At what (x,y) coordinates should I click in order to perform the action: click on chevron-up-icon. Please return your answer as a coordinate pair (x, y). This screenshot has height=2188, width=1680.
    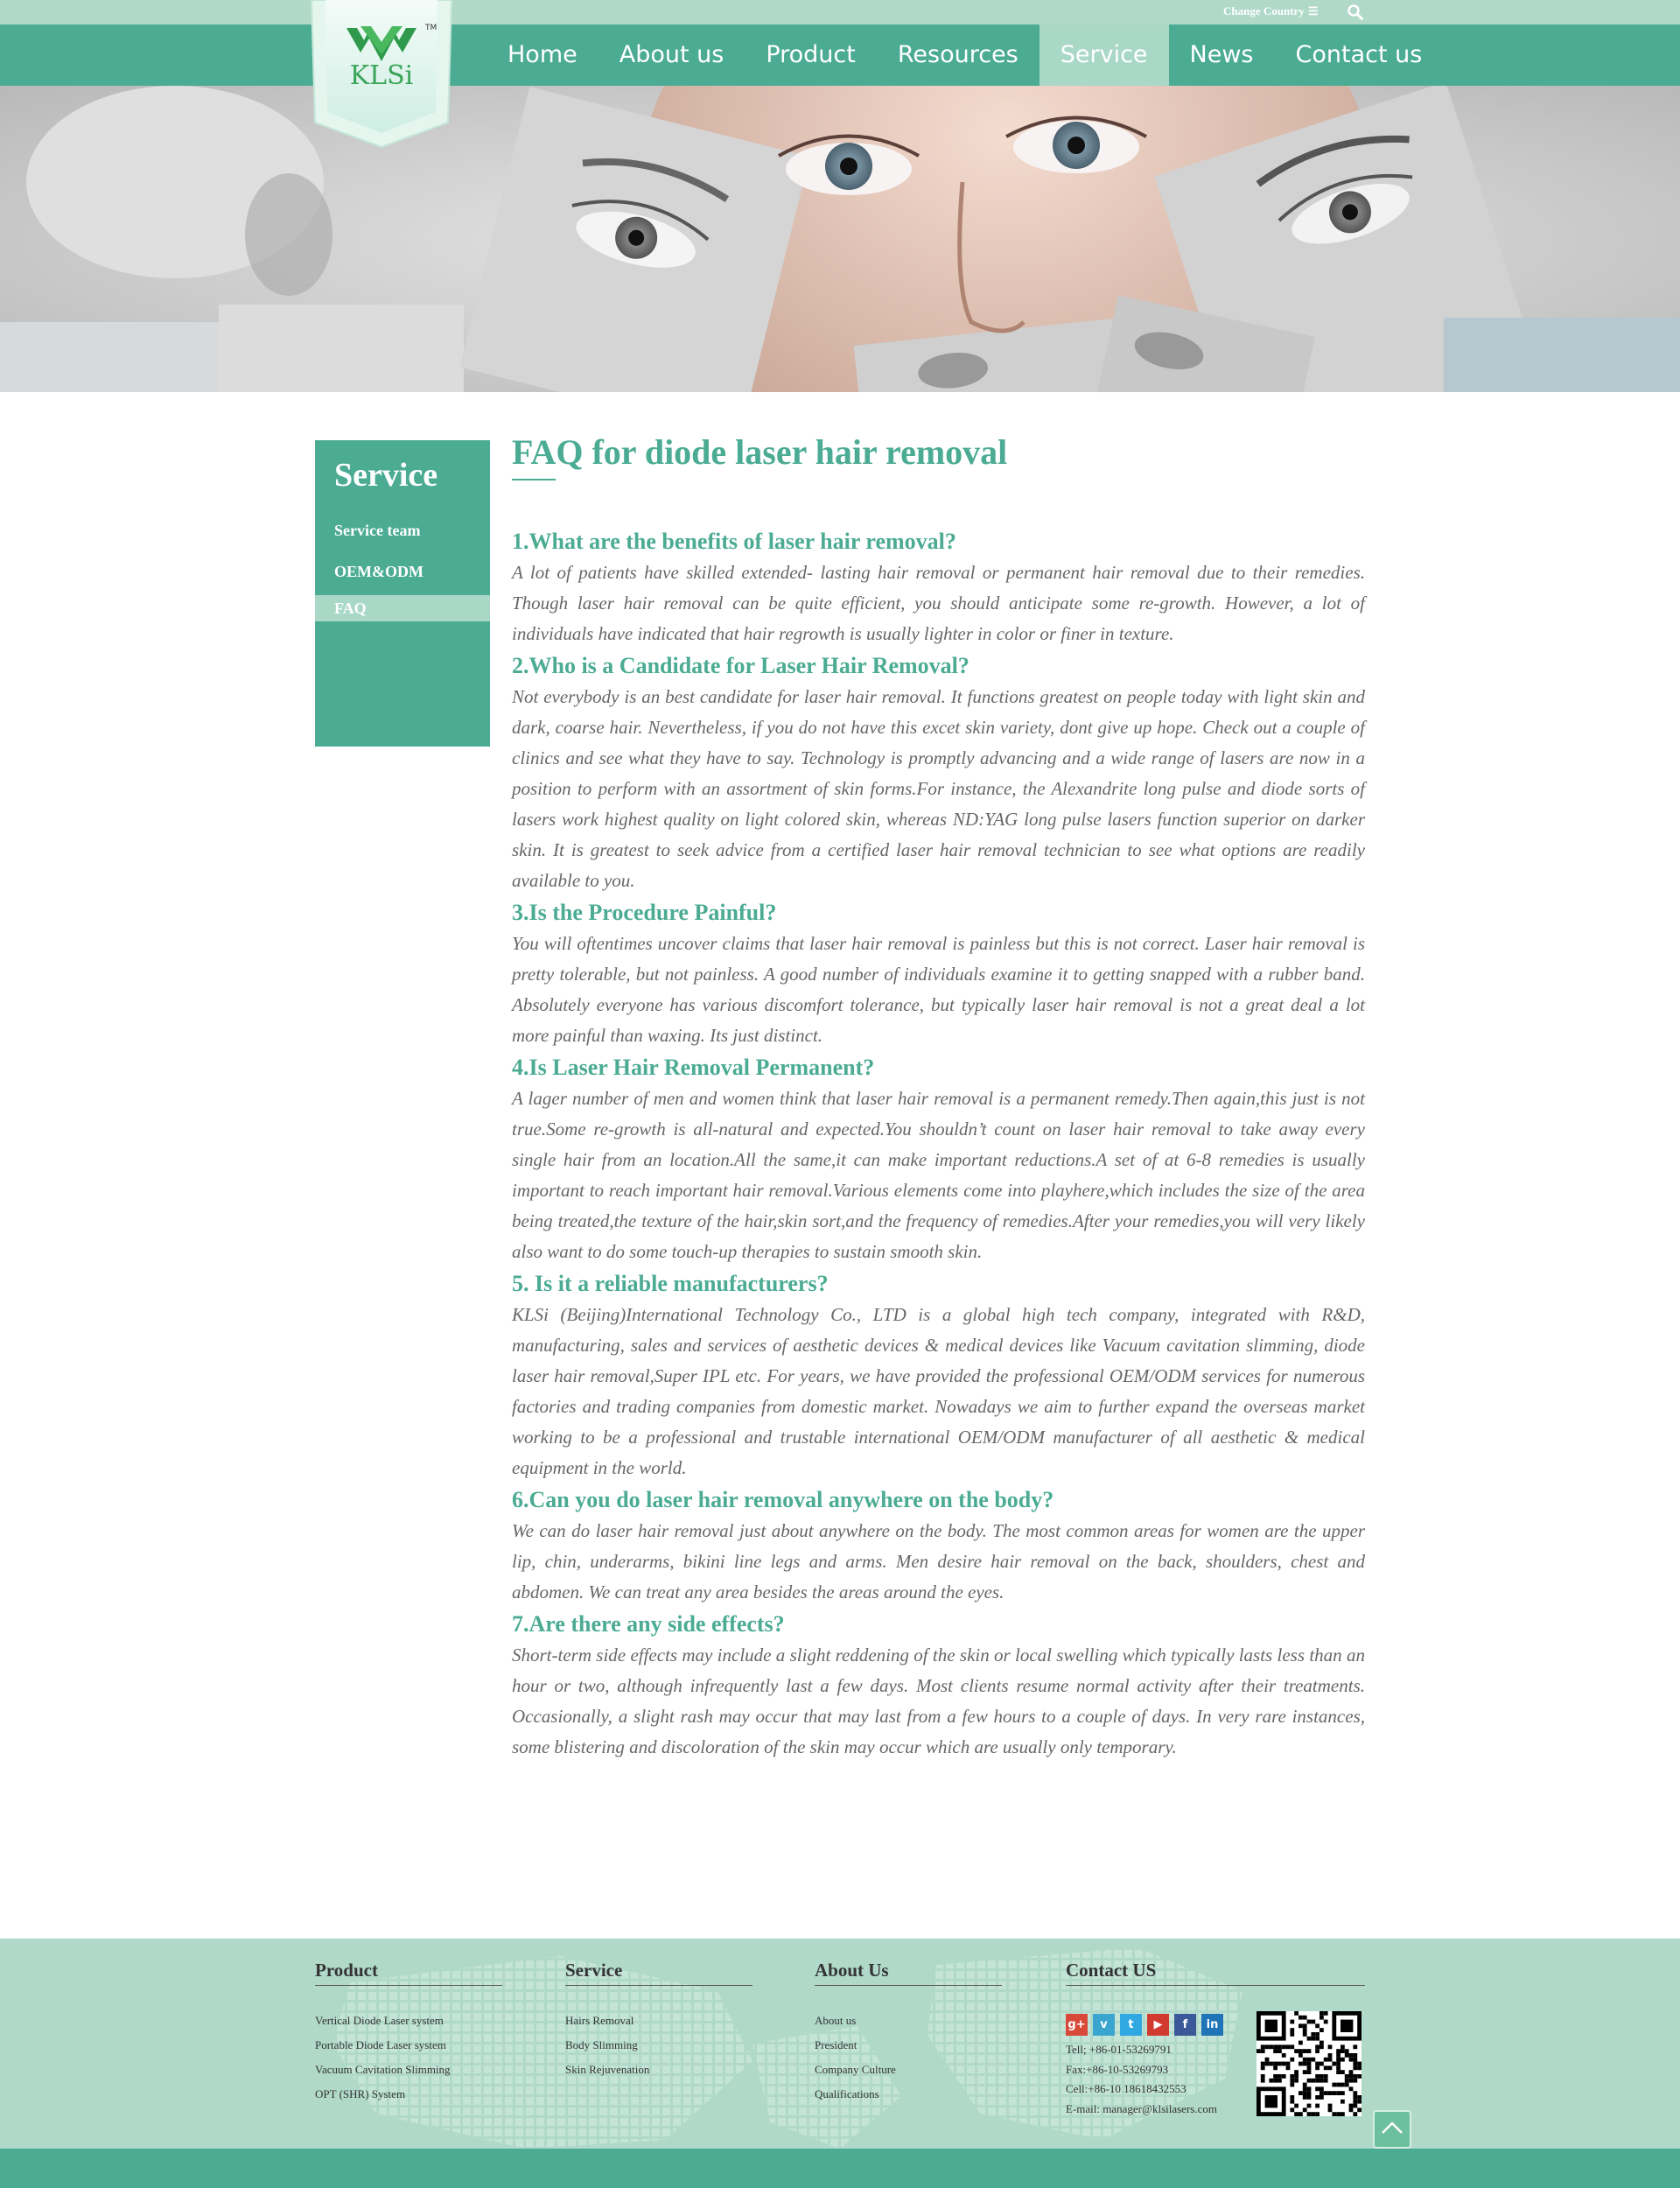
    Looking at the image, I should click on (1392, 2127).